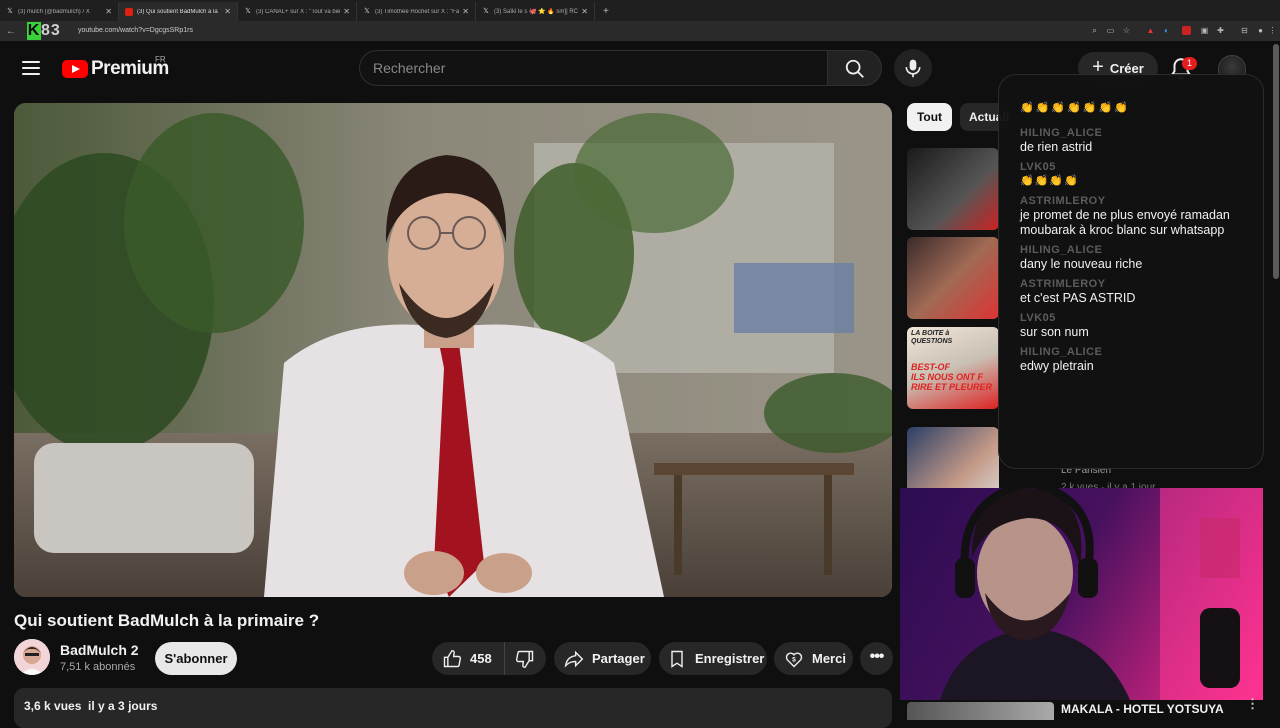  I want to click on browser-tab: 𝕏 (3) Timothée Hochet sur X : "Fai ✕, so click(416, 11).